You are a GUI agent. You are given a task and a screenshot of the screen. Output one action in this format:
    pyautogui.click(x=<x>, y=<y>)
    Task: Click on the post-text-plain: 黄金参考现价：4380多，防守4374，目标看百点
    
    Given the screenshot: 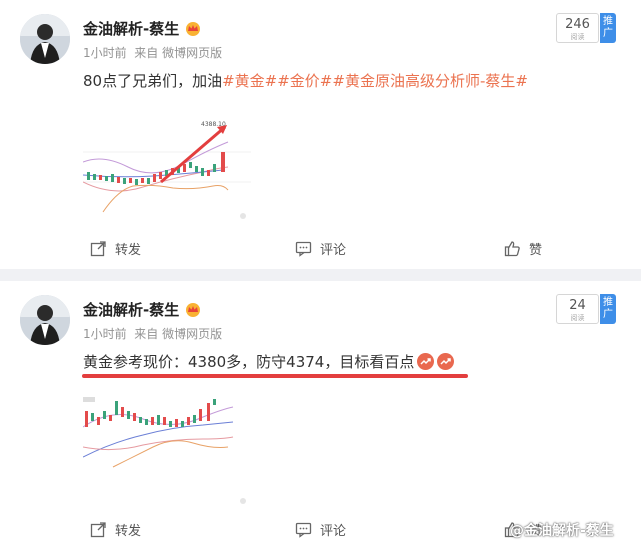 What is the action you would take?
    pyautogui.click(x=249, y=362)
    